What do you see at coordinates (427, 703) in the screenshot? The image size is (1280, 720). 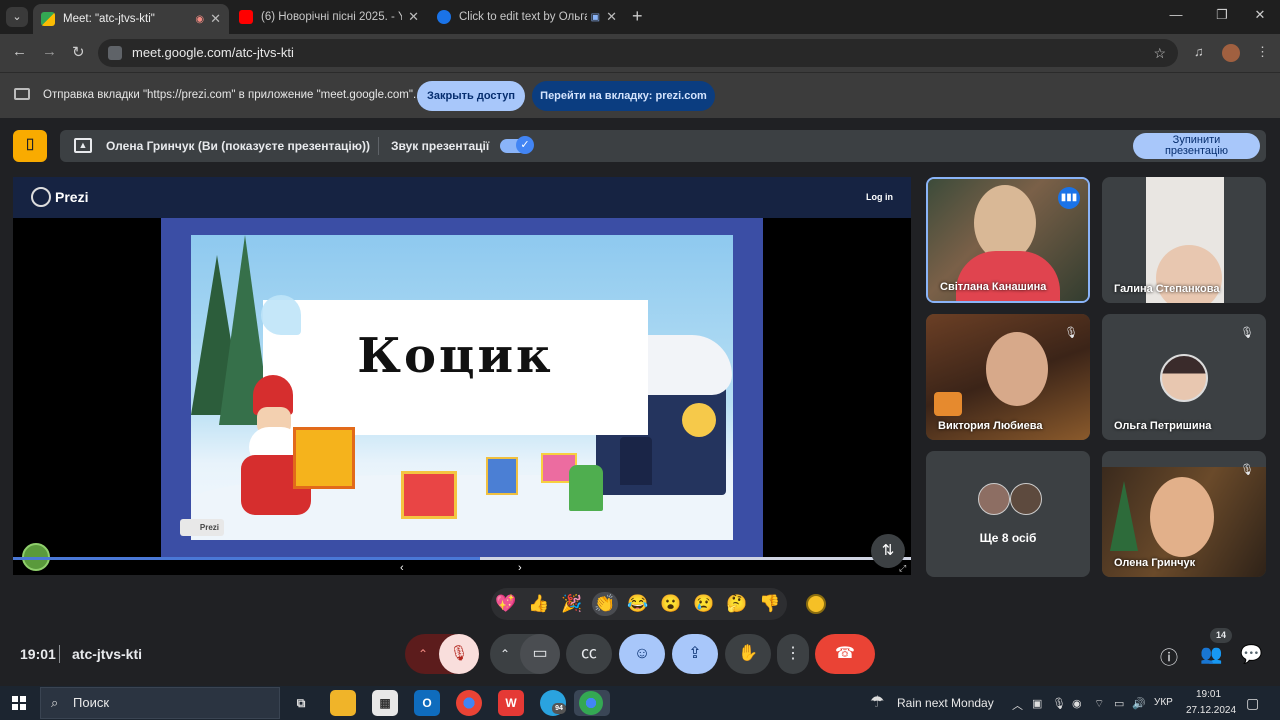 I see `outlook-icon: O` at bounding box center [427, 703].